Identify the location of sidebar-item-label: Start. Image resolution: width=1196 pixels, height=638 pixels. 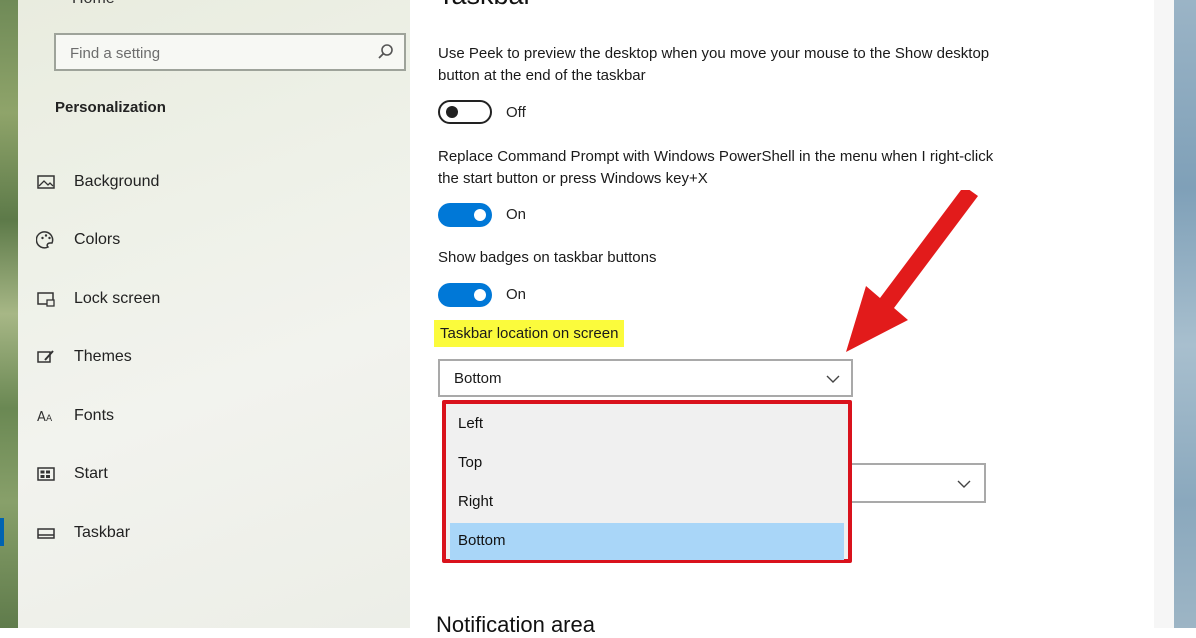
(91, 473).